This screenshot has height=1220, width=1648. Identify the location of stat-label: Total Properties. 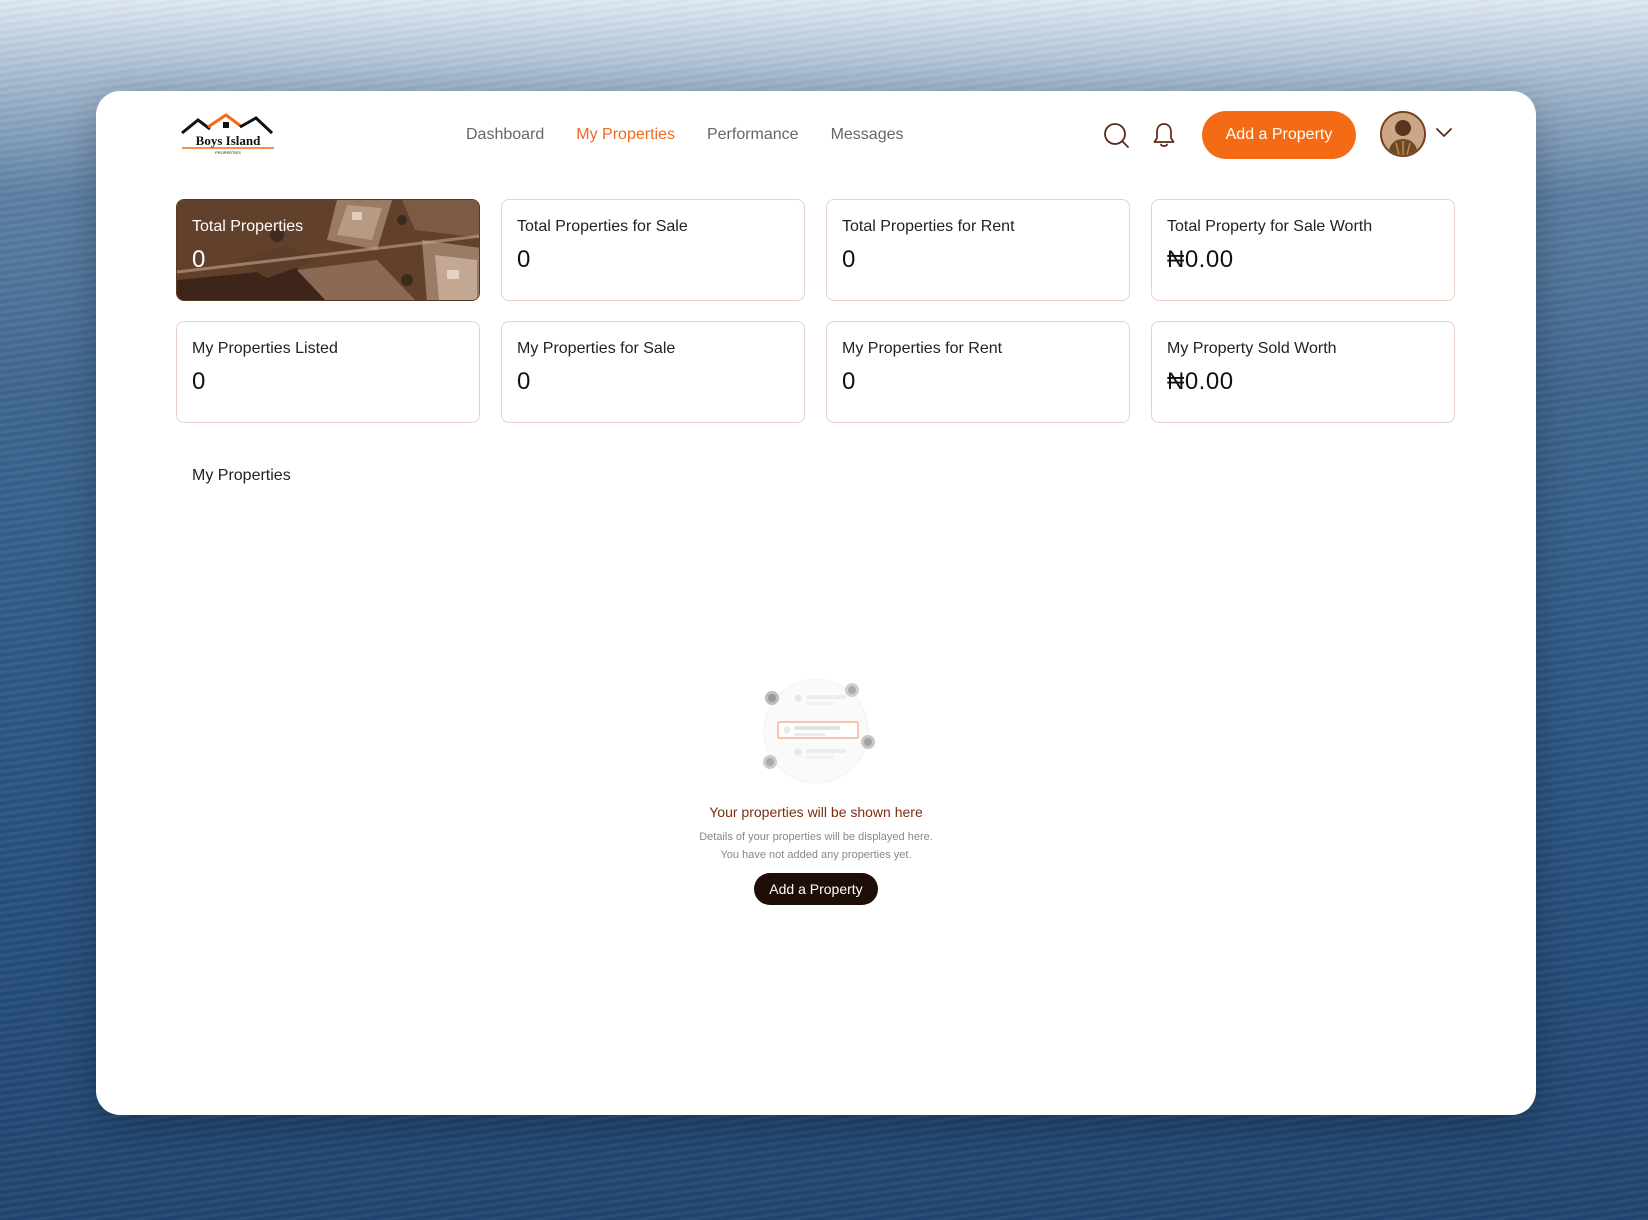
(248, 226).